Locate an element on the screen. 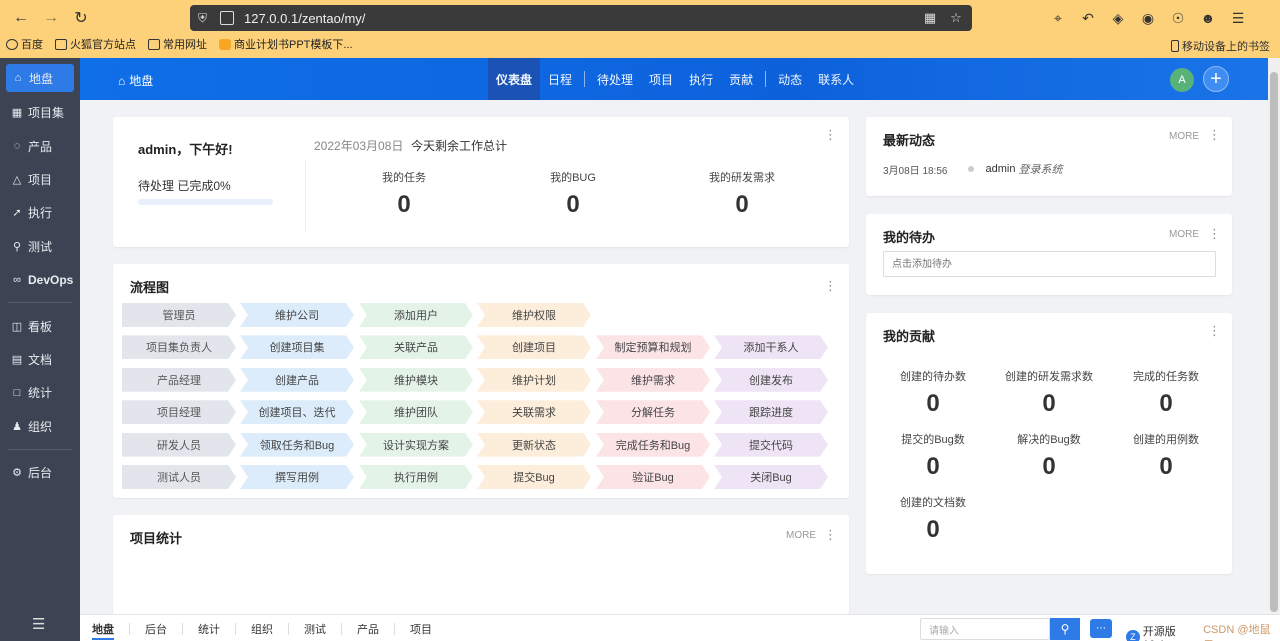 Image resolution: width=1280 pixels, height=641 pixels. tab-todo: 待处理 is located at coordinates (615, 79).